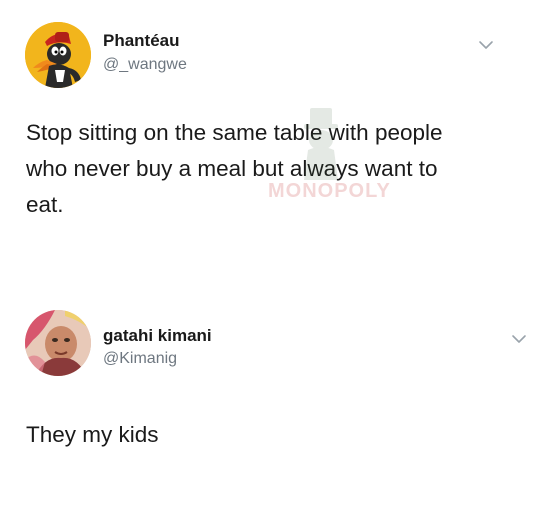 This screenshot has width=539, height=526. What do you see at coordinates (329, 191) in the screenshot?
I see `watermark-label: MONOPOLY` at bounding box center [329, 191].